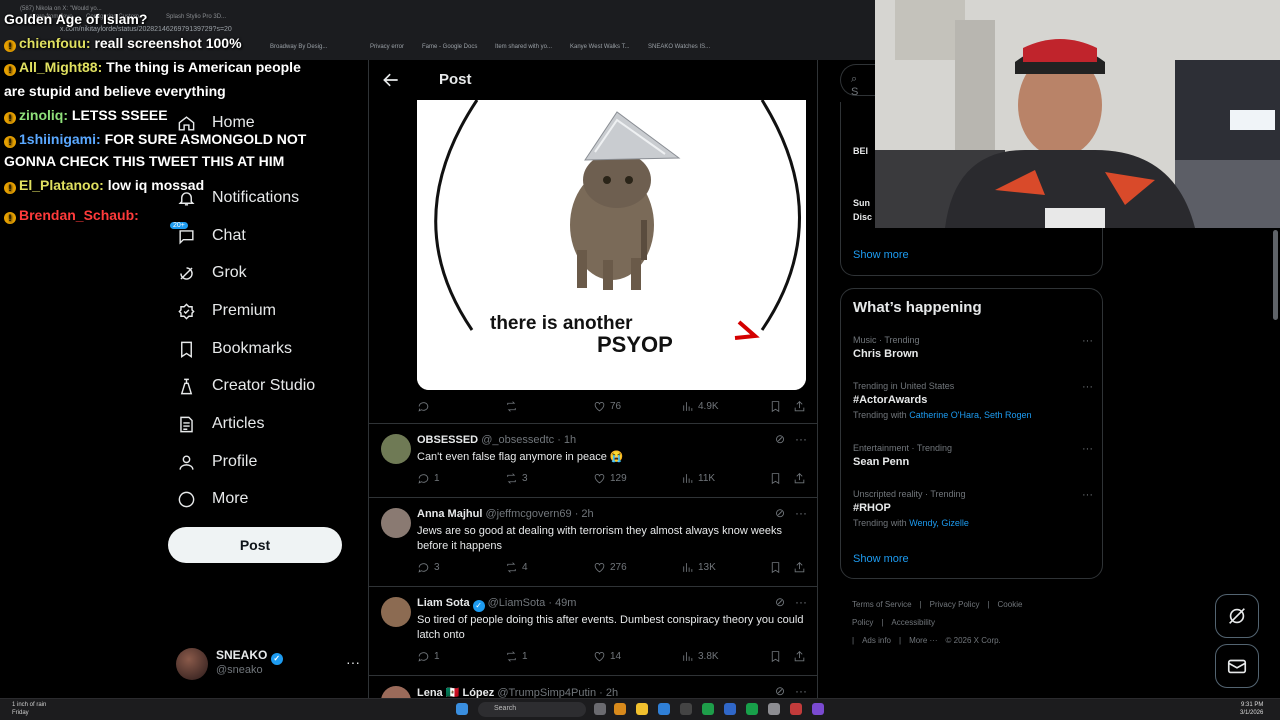 This screenshot has height=720, width=1280. I want to click on reply-time: 1h, so click(570, 440).